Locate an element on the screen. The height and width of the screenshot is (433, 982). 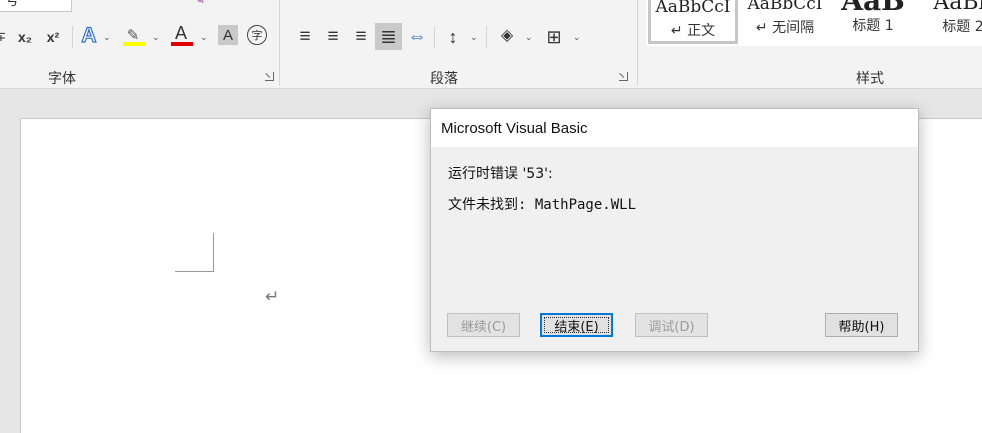
align-right-icon: ≡ is located at coordinates (361, 37).